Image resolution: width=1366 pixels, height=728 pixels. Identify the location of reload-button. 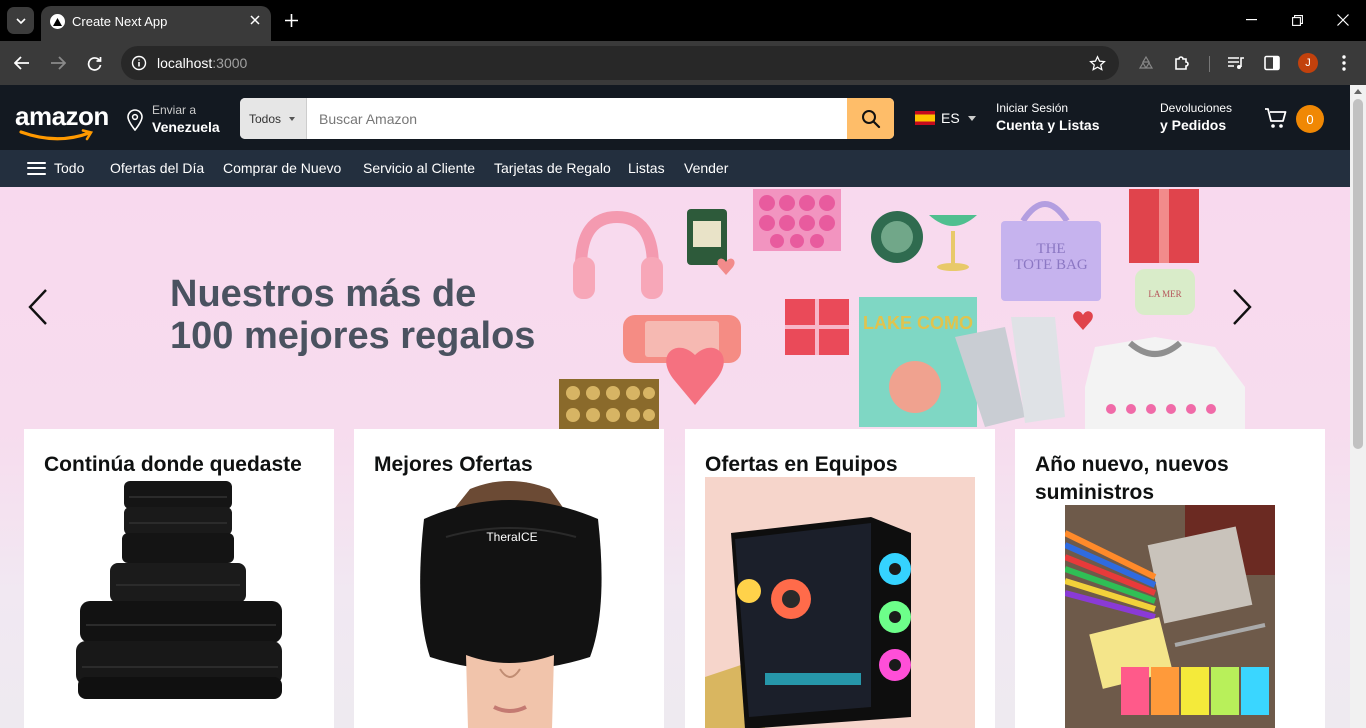
(94, 63).